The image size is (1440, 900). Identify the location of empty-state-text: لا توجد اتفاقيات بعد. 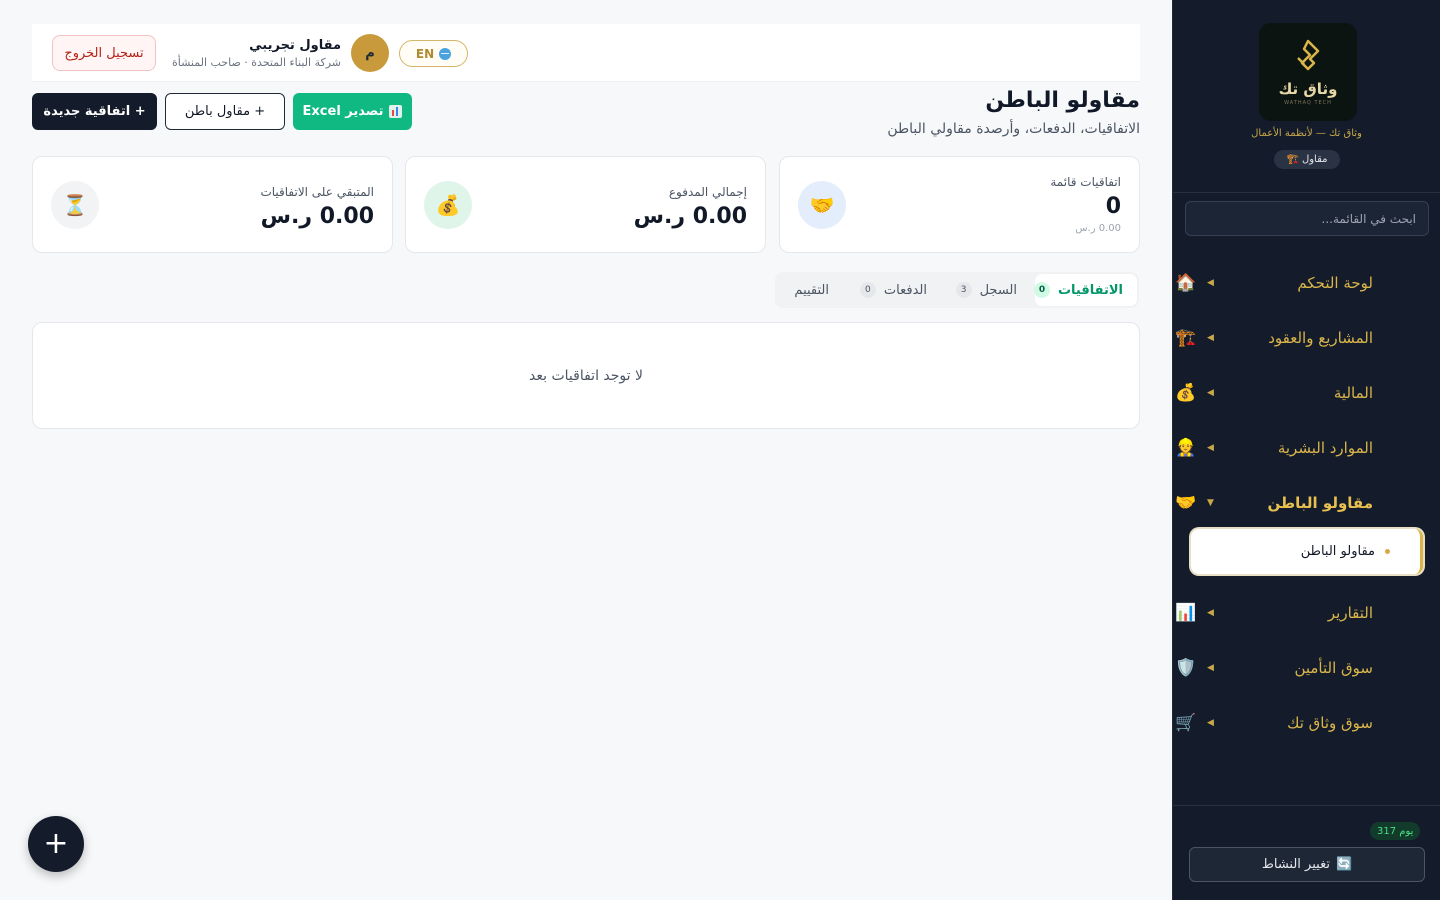
(586, 375).